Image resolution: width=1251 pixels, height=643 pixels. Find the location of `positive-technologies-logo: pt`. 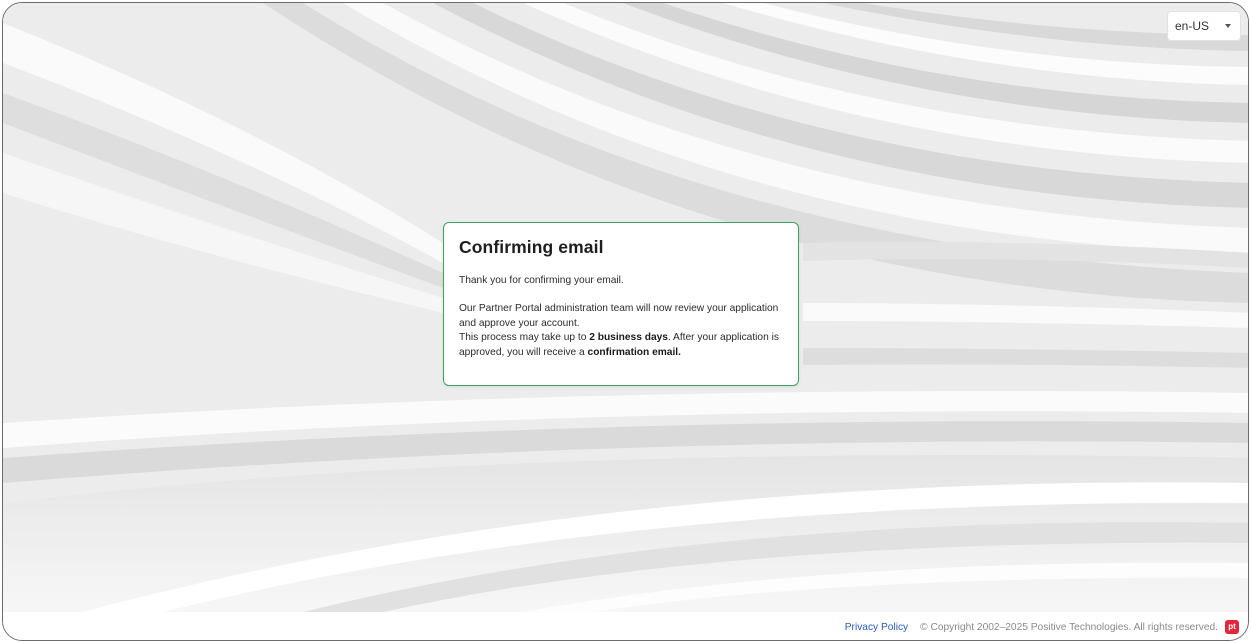

positive-technologies-logo: pt is located at coordinates (1232, 627).